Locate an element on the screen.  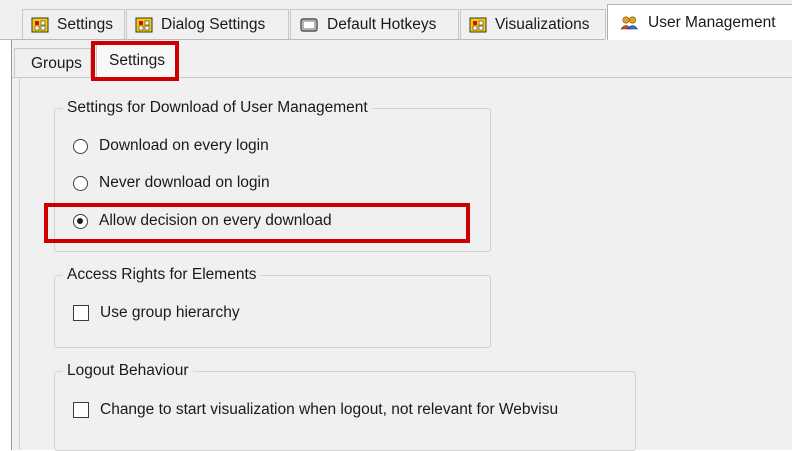
subtab-groups: Groups is located at coordinates (52, 63).